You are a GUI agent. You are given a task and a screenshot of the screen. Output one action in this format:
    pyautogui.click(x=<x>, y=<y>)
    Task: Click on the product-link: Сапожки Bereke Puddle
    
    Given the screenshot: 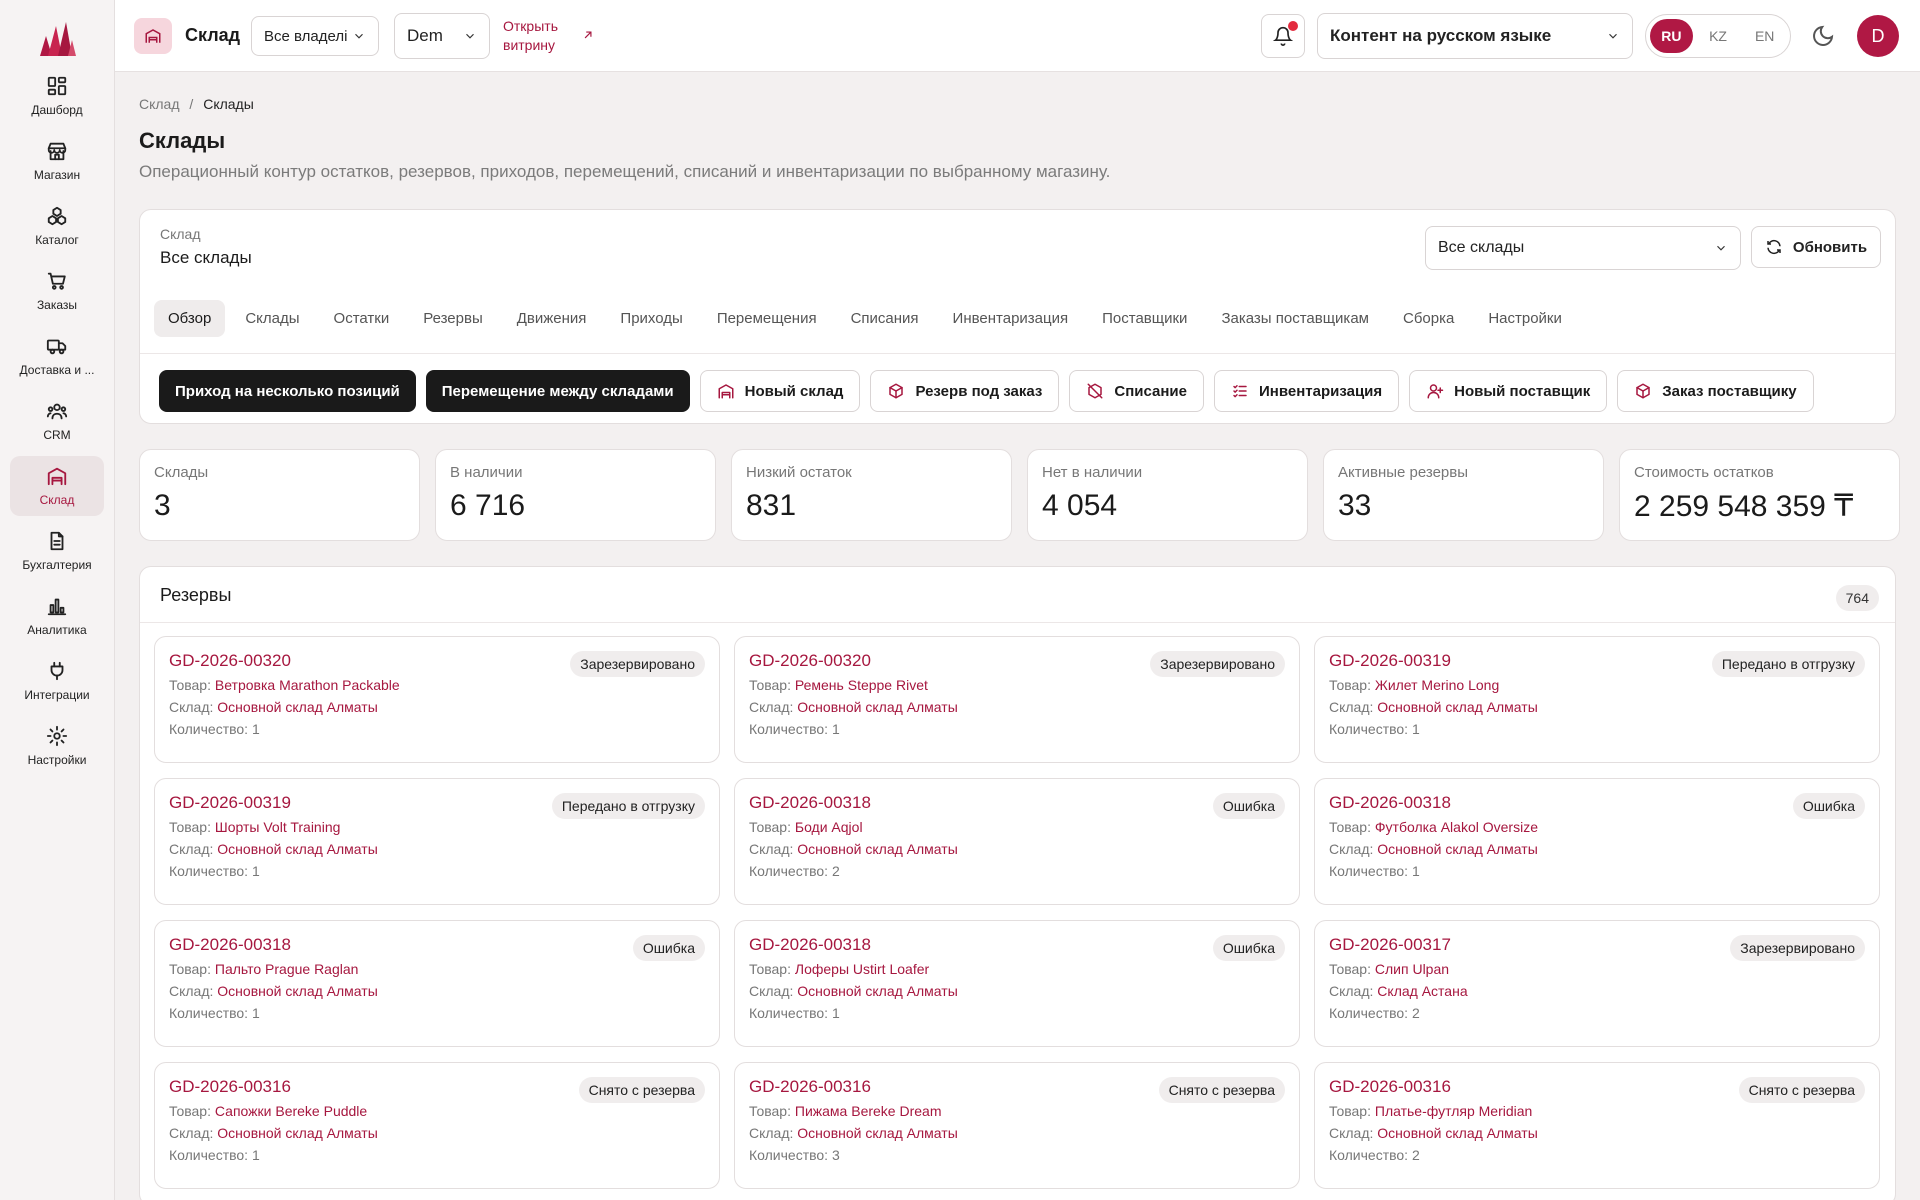 What is the action you would take?
    pyautogui.click(x=291, y=1111)
    